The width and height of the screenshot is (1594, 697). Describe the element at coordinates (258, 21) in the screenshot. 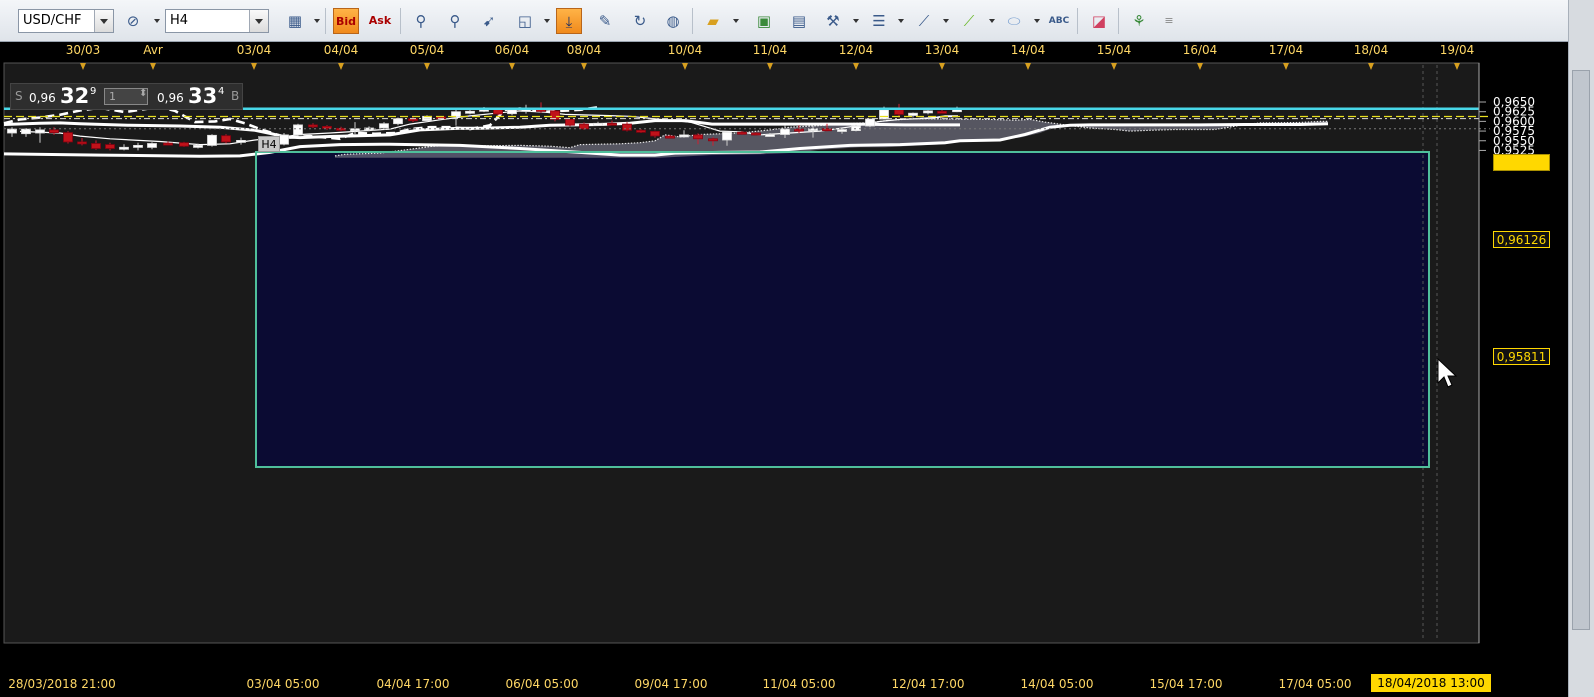

I see `timeframe-dropdown-icon` at that location.